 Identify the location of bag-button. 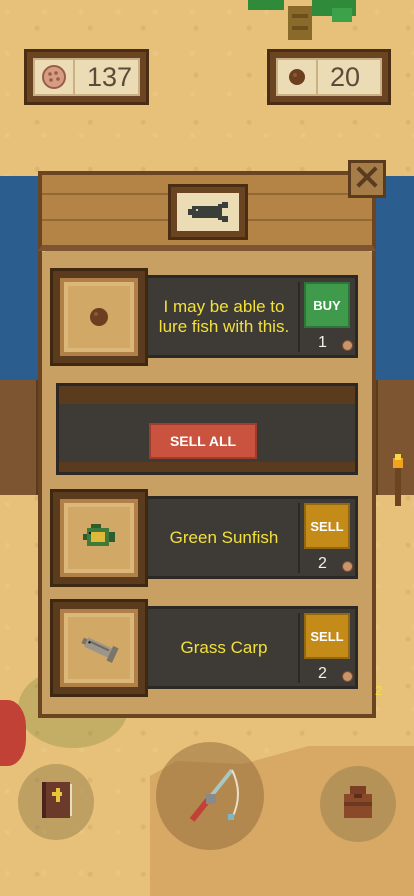
(358, 804).